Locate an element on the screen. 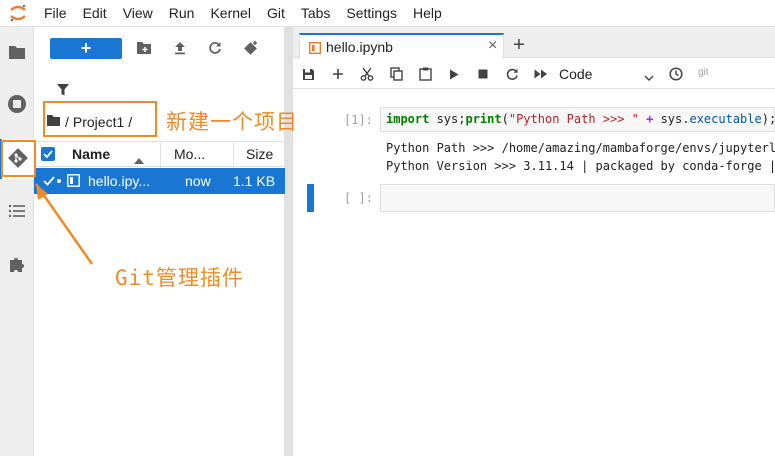  code-token: "Python Path >>> " is located at coordinates (573, 119).